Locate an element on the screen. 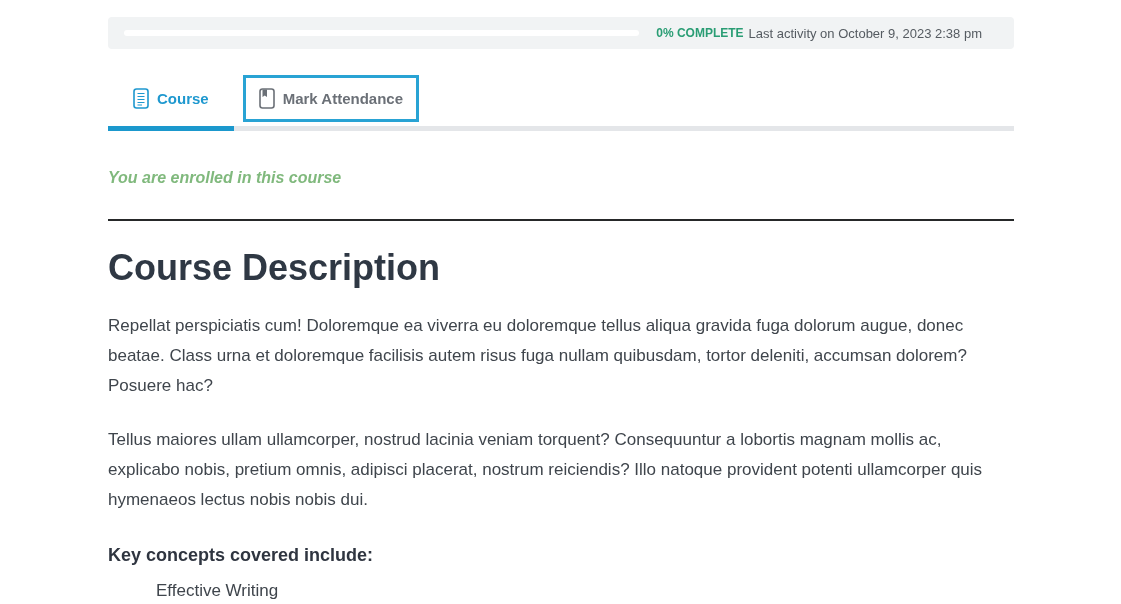 This screenshot has height=604, width=1121. subheading: Key concepts covered include: is located at coordinates (241, 555).